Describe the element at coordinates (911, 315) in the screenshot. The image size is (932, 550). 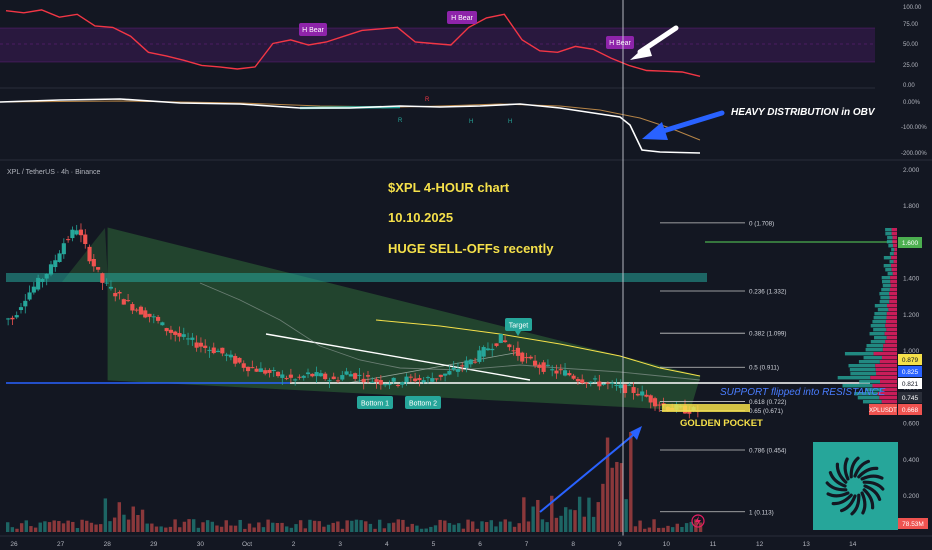
I see `price-tick-4: 1.200` at that location.